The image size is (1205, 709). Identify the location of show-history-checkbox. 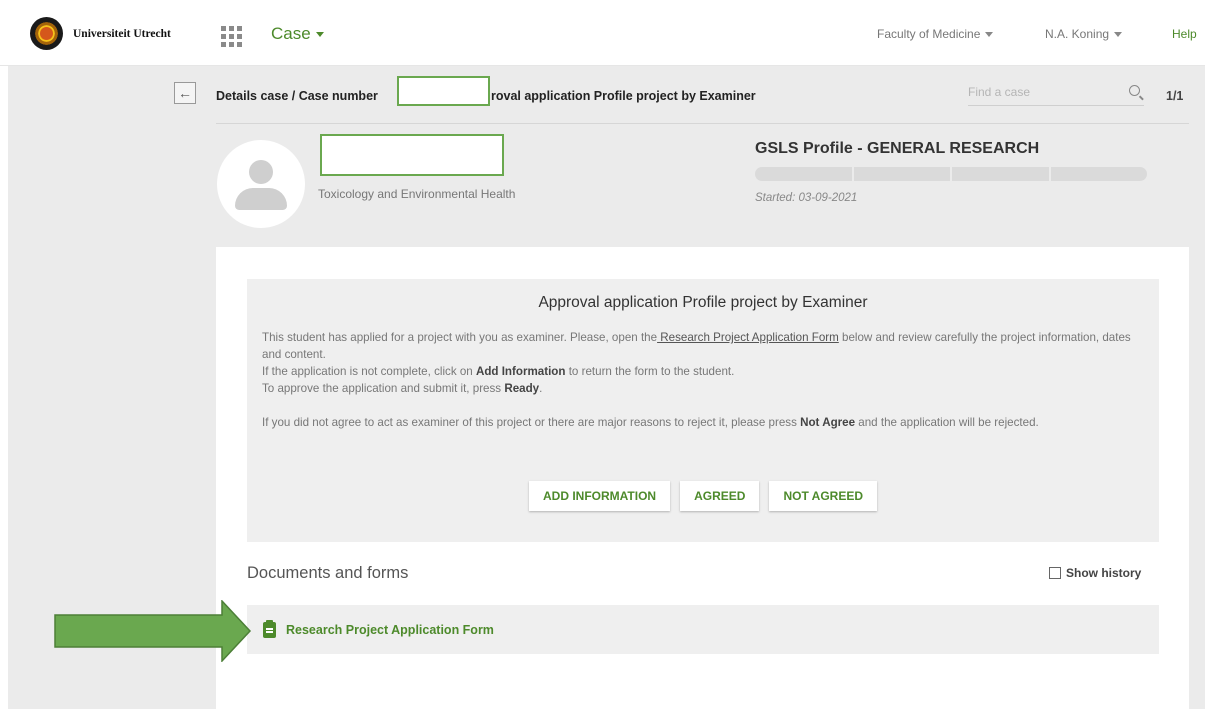
(1055, 573).